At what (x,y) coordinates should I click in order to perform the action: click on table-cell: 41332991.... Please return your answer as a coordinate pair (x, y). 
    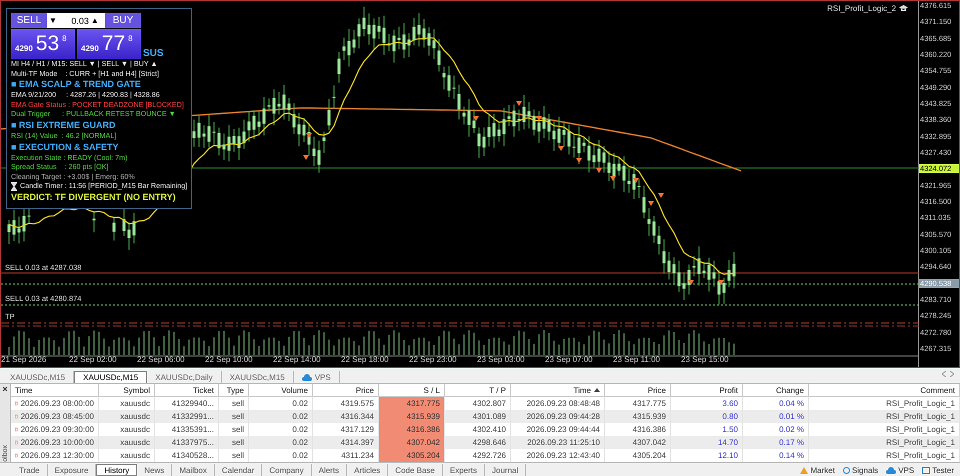
    Looking at the image, I should click on (187, 416).